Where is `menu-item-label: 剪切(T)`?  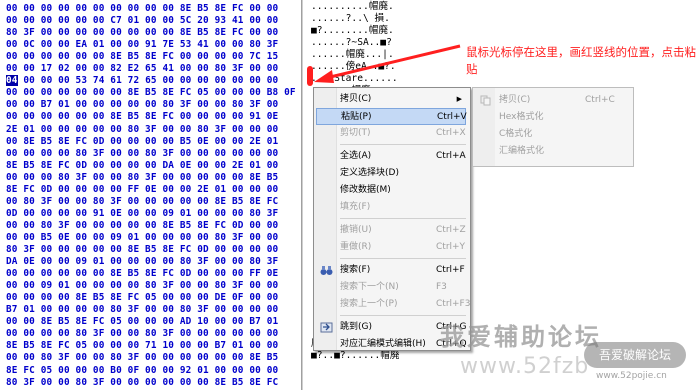
menu-item-label: 剪切(T) is located at coordinates (355, 133).